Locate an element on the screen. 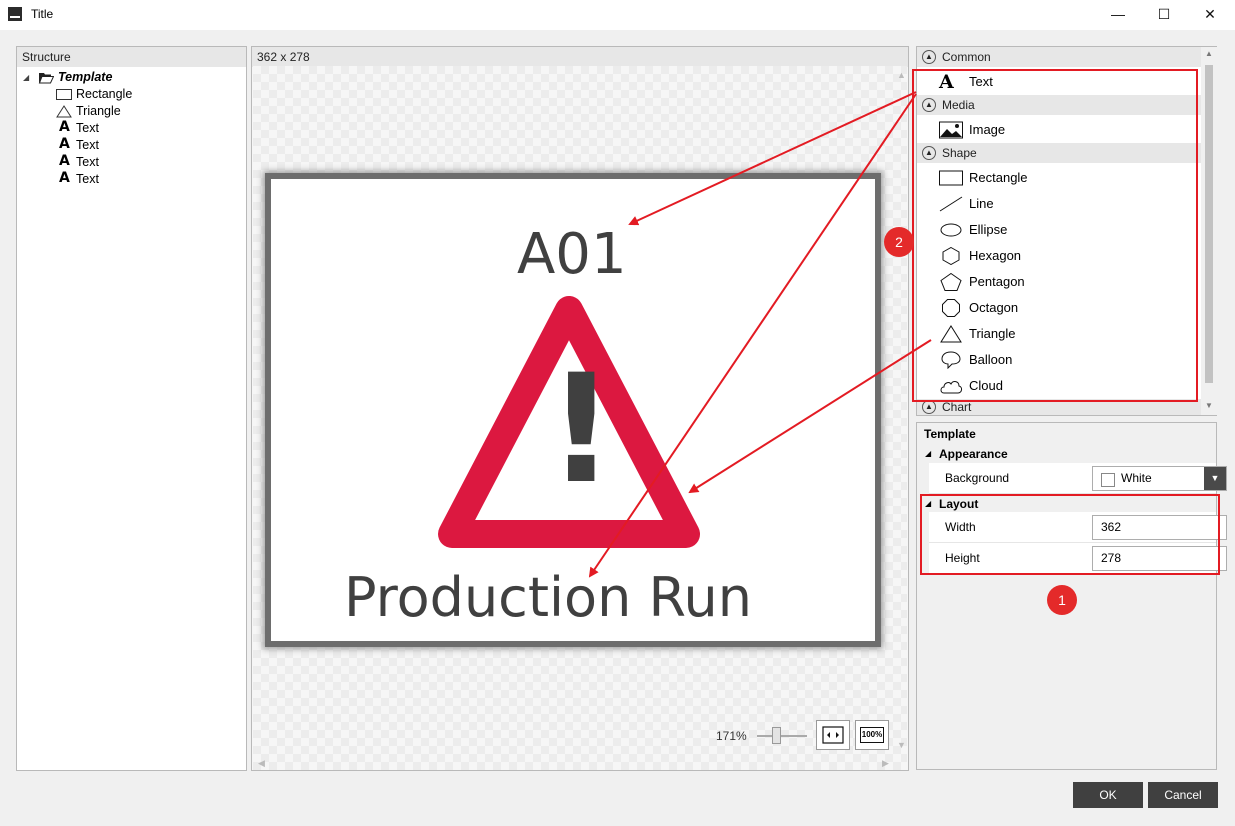 The width and height of the screenshot is (1235, 826). scroll-left-arrow: ◀ is located at coordinates (261, 763).